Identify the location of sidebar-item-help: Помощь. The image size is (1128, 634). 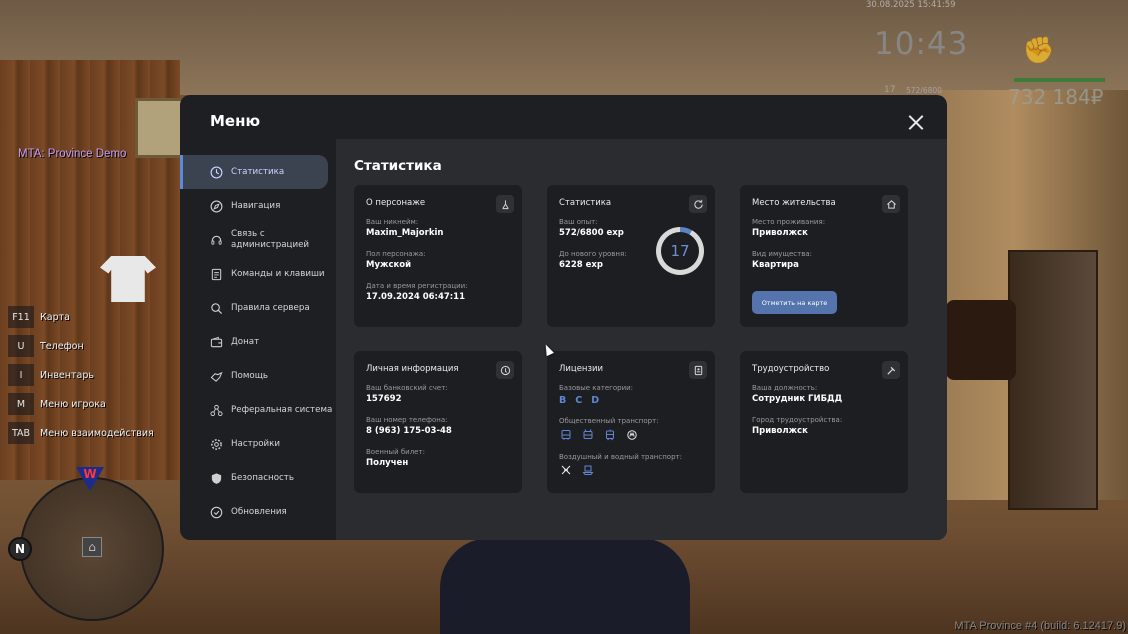
(258, 376).